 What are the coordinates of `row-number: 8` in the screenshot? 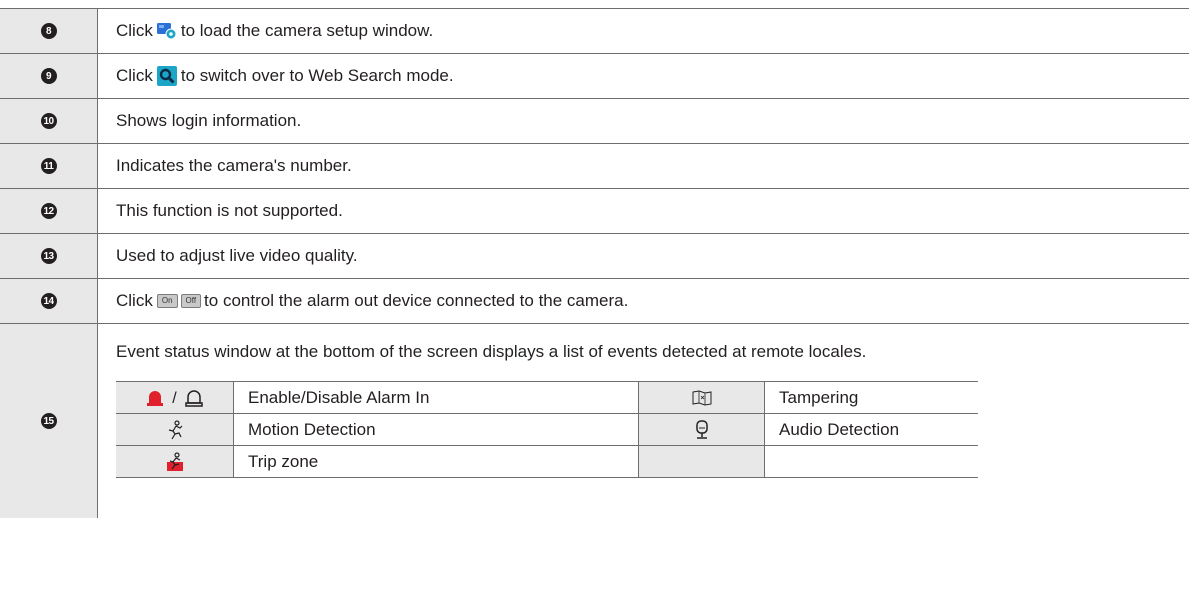 It's located at (48, 31).